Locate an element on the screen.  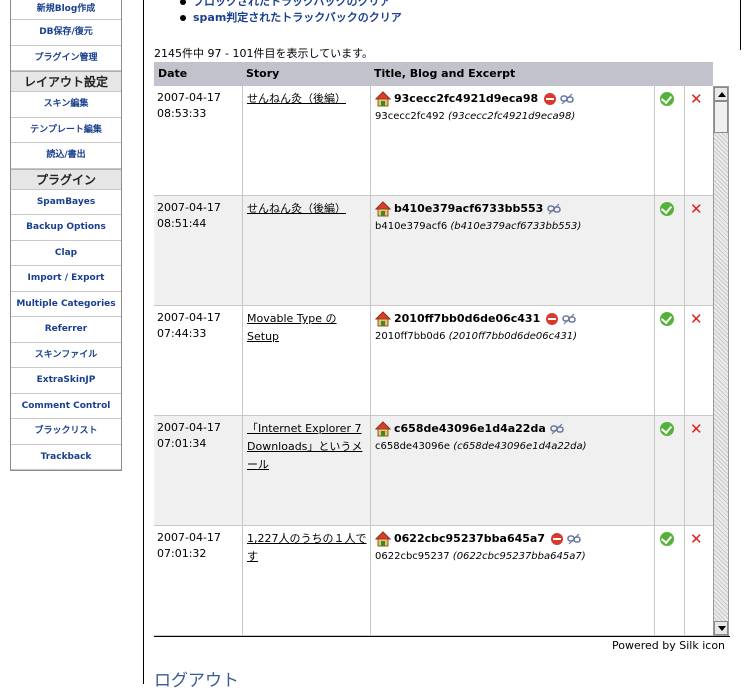
row-date: 2007-04-17 08:53:33 is located at coordinates (189, 105).